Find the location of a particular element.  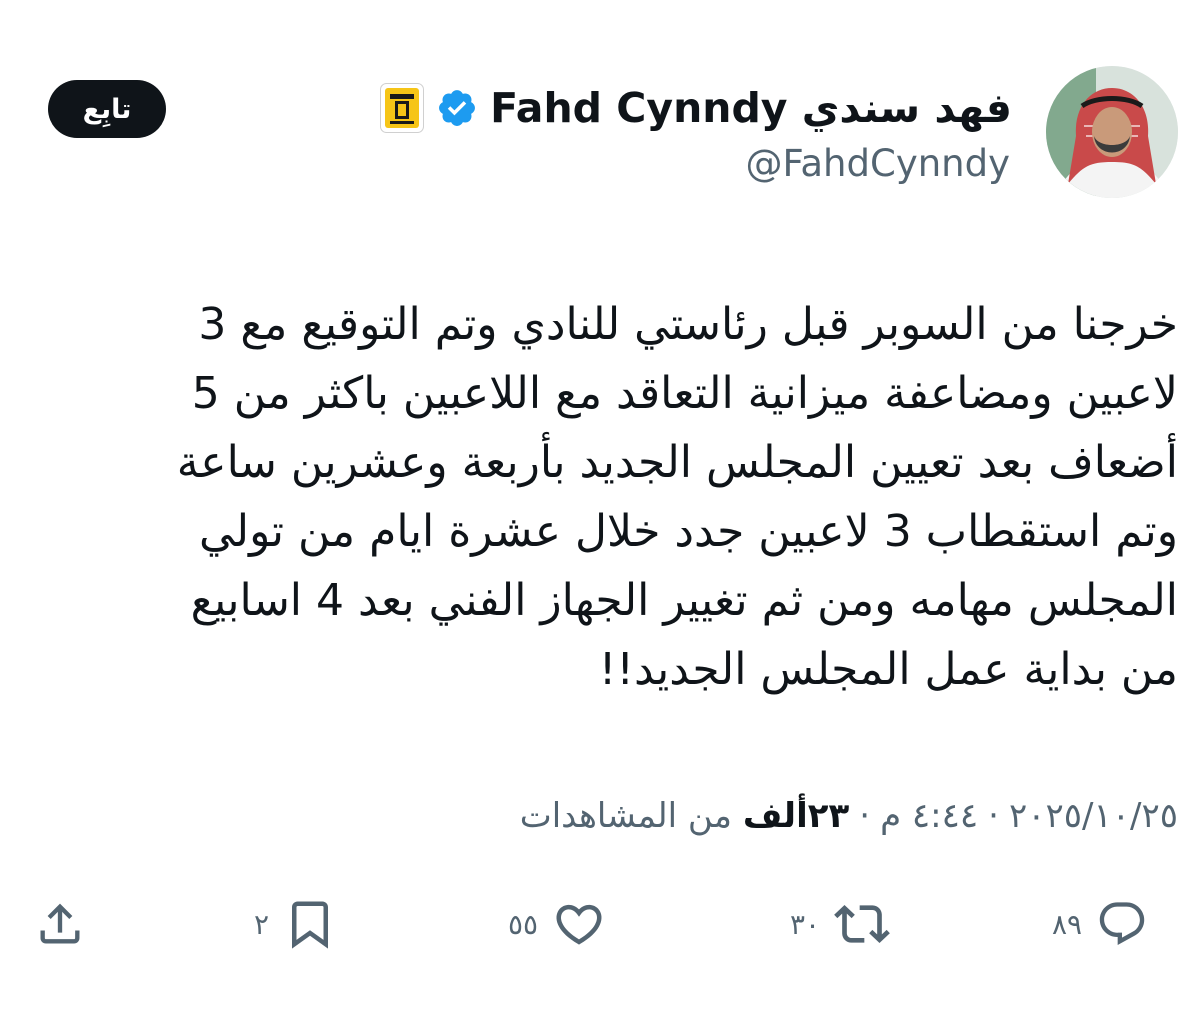

reply-button: ٨٩ is located at coordinates (1100, 924).